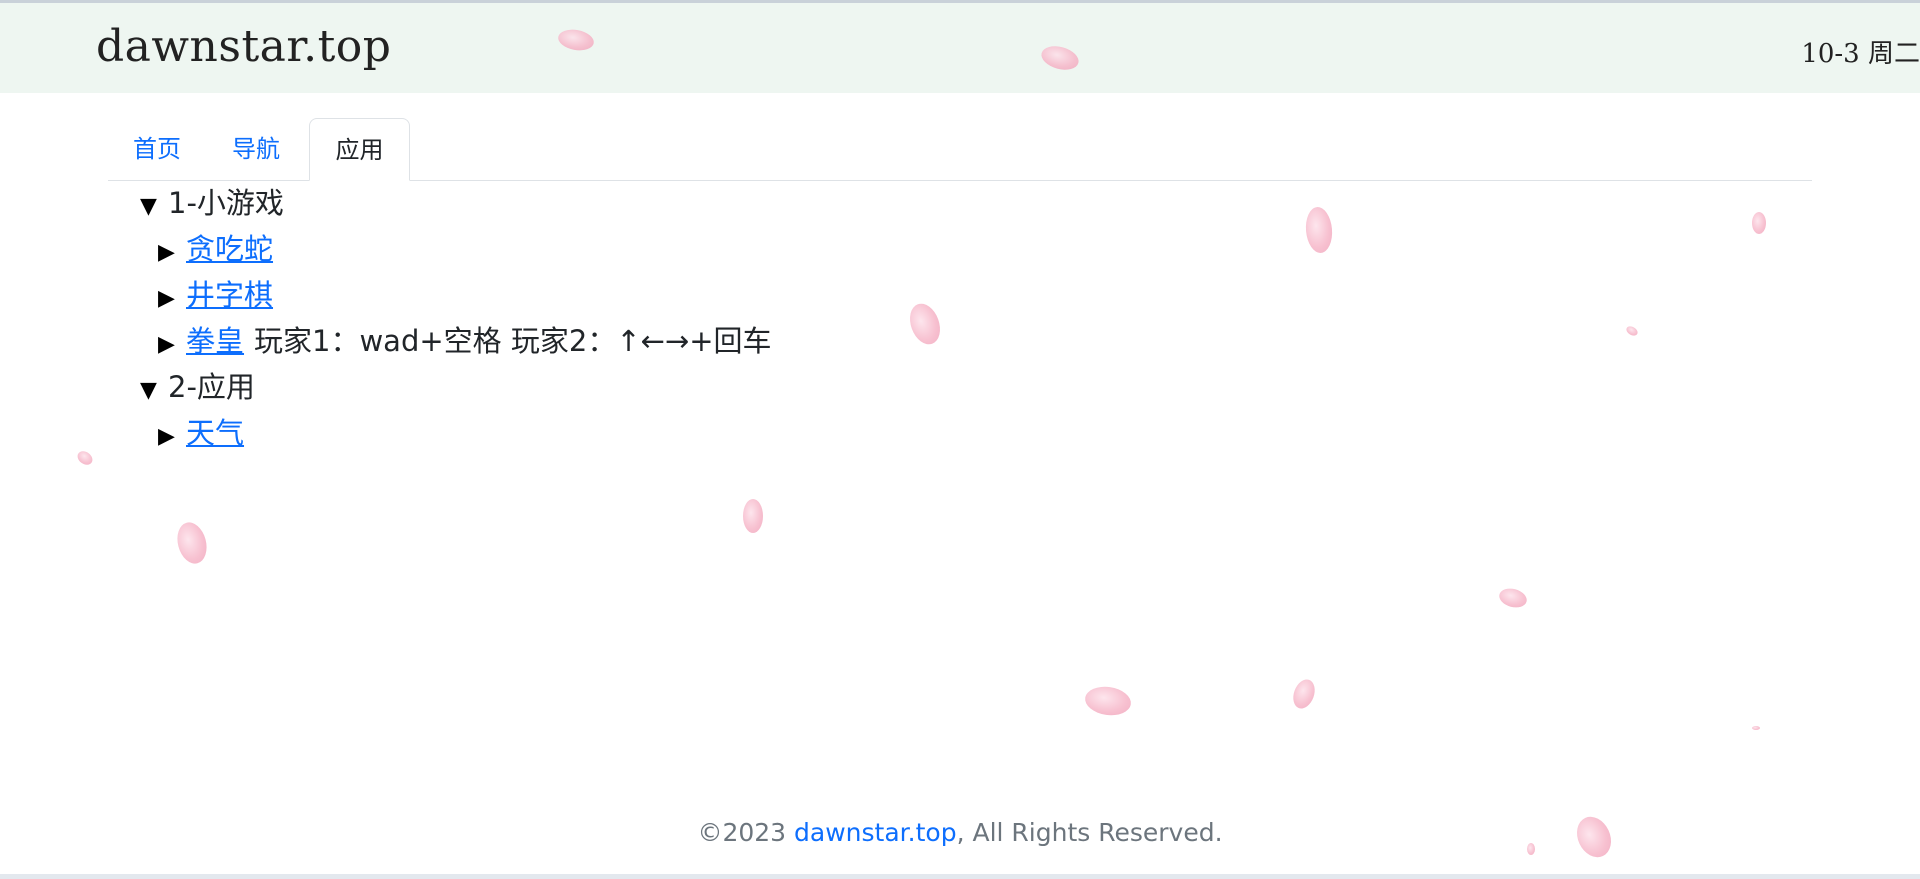  Describe the element at coordinates (359, 149) in the screenshot. I see `tab-apps: 应用` at that location.